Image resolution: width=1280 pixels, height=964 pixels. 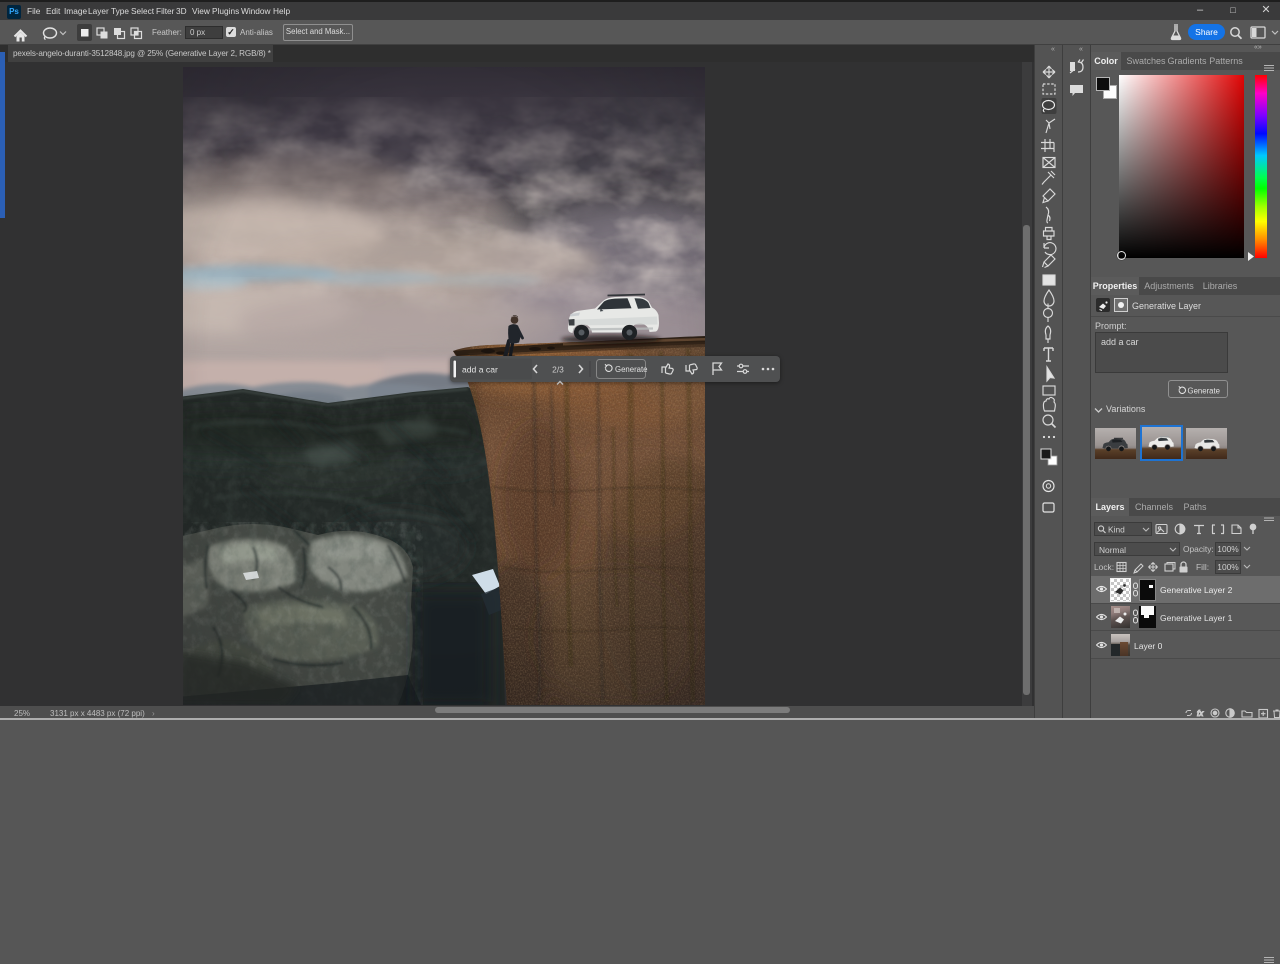 What do you see at coordinates (1200, 713) in the screenshot?
I see `svg-text: fx` at bounding box center [1200, 713].